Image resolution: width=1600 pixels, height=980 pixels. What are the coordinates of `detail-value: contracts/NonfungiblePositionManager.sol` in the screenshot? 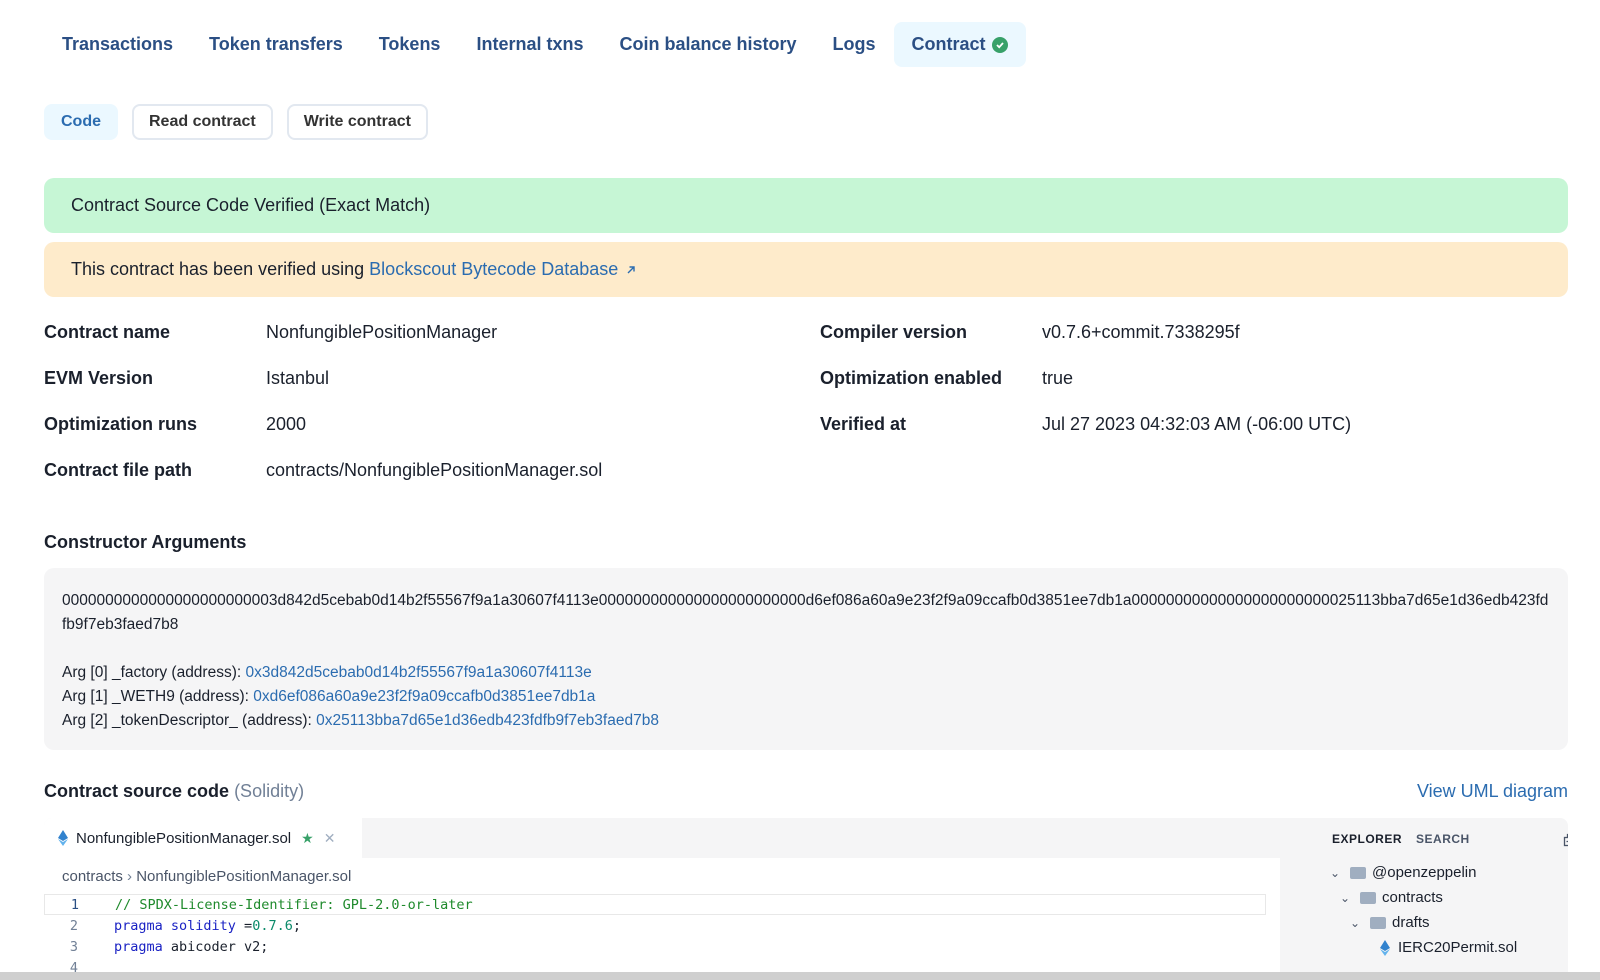 It's located at (434, 470).